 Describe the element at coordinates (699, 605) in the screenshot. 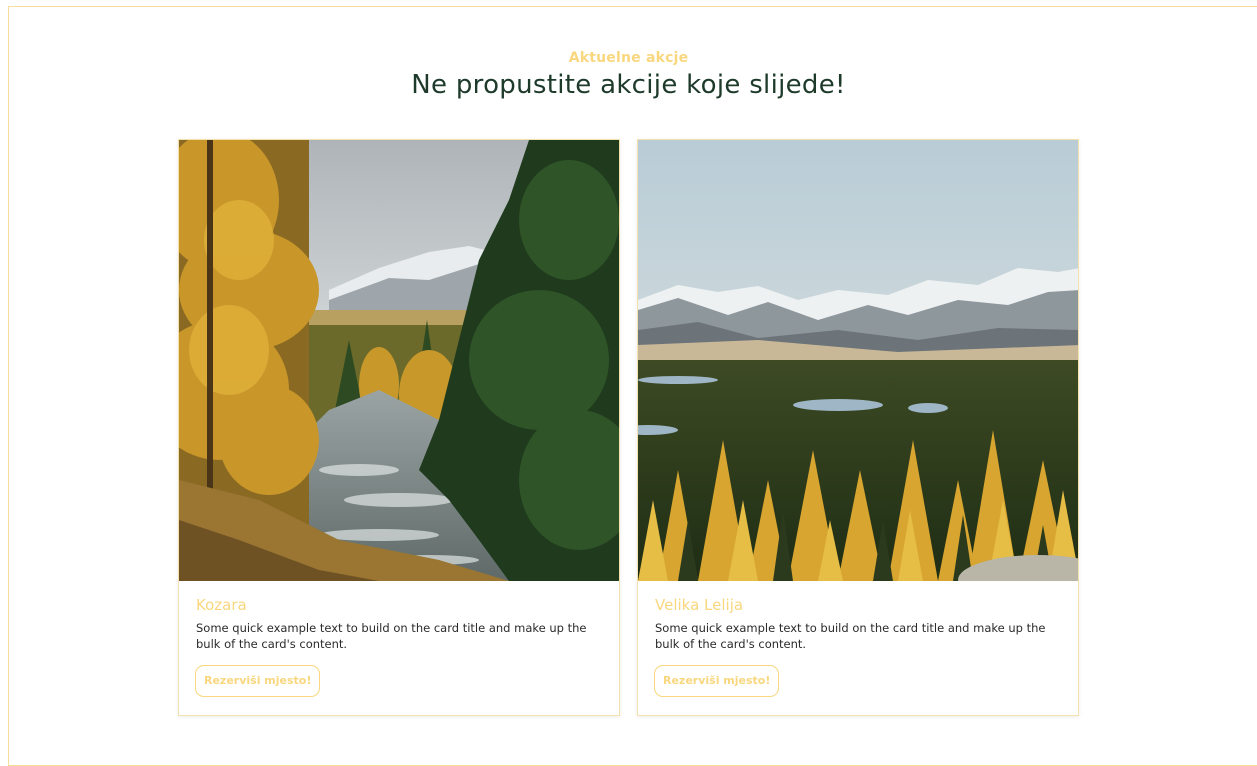

I see `card-title: Velika Lelija` at that location.